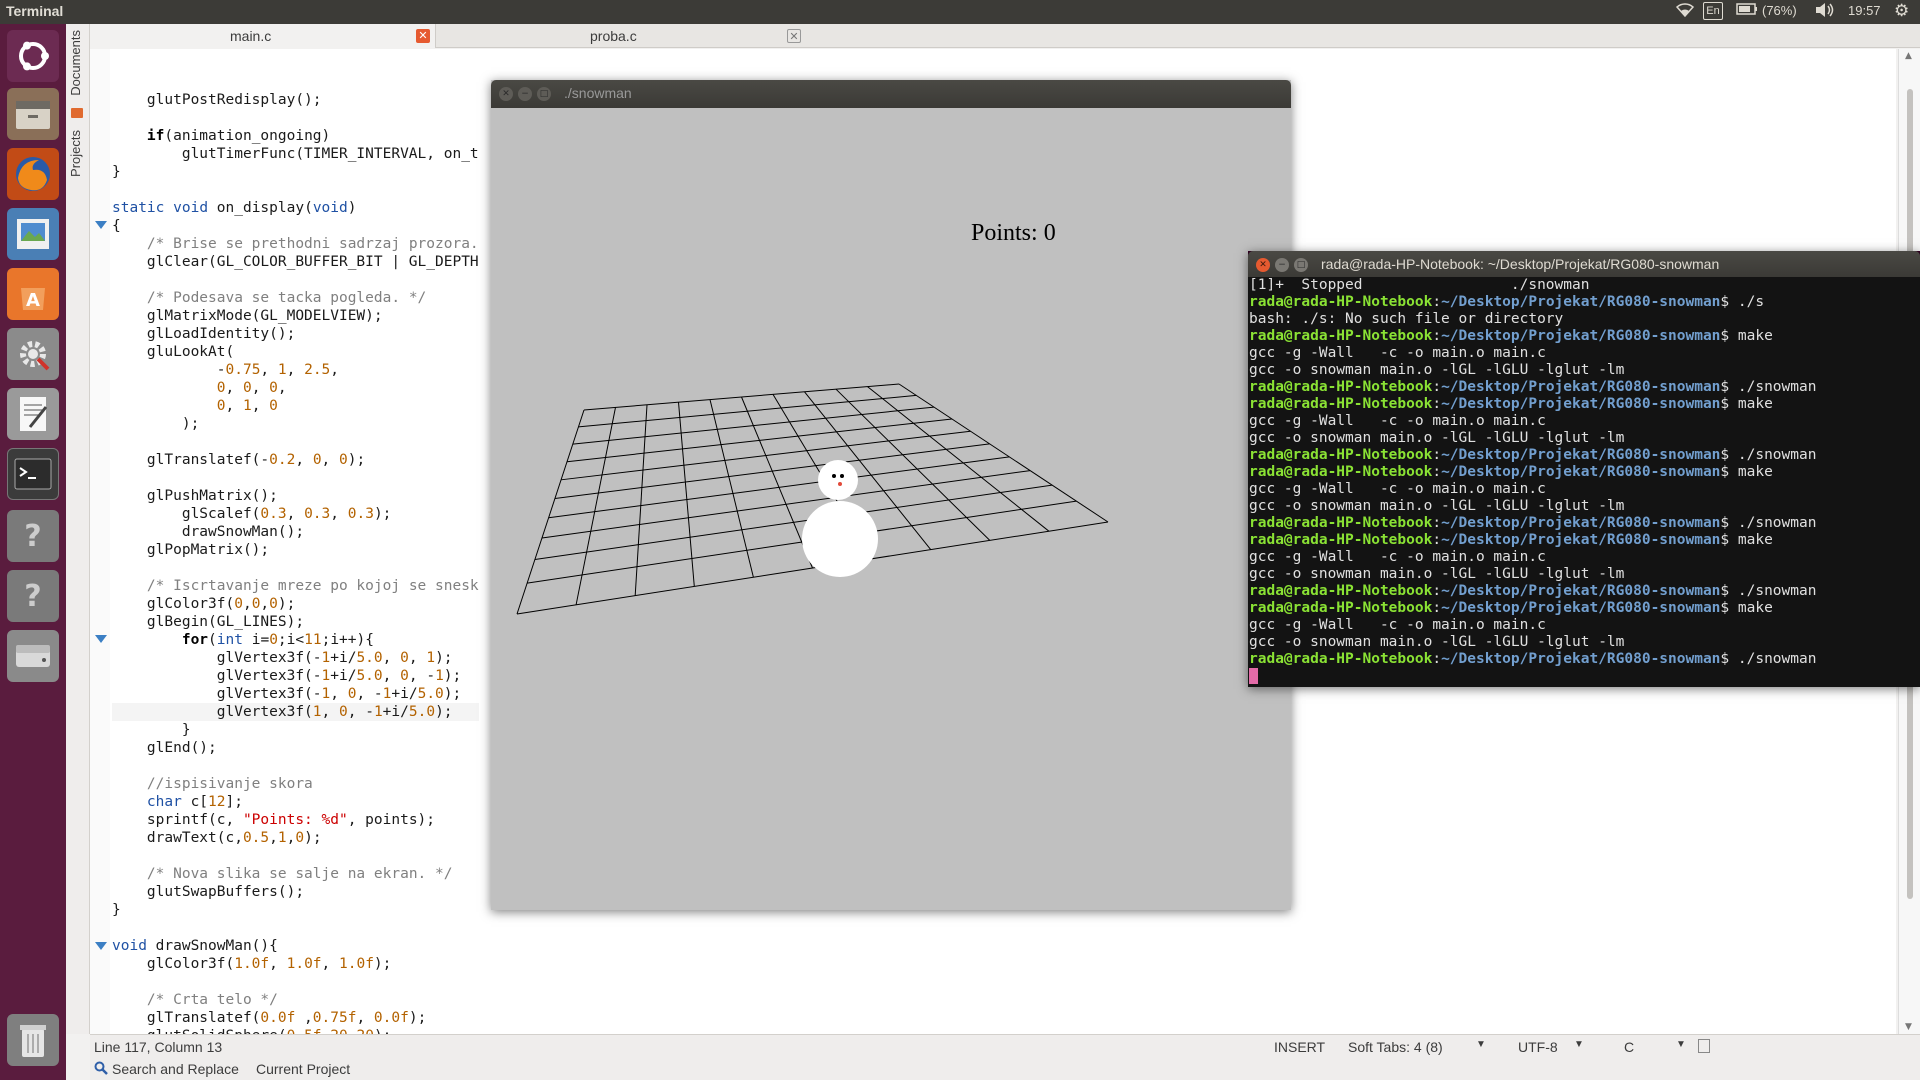  What do you see at coordinates (1901, 11) in the screenshot?
I see `gear-icon: ⚙` at bounding box center [1901, 11].